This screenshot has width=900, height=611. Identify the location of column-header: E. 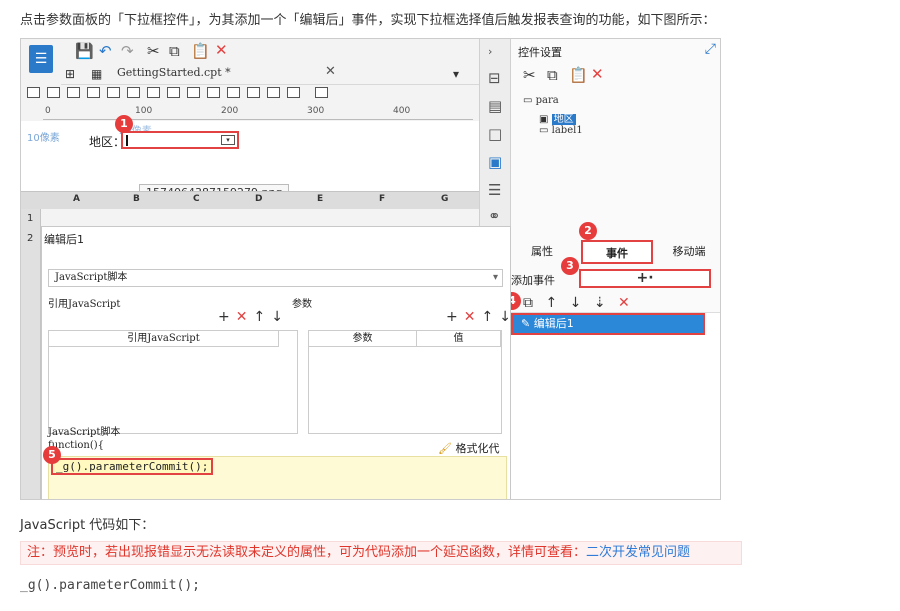
(320, 199).